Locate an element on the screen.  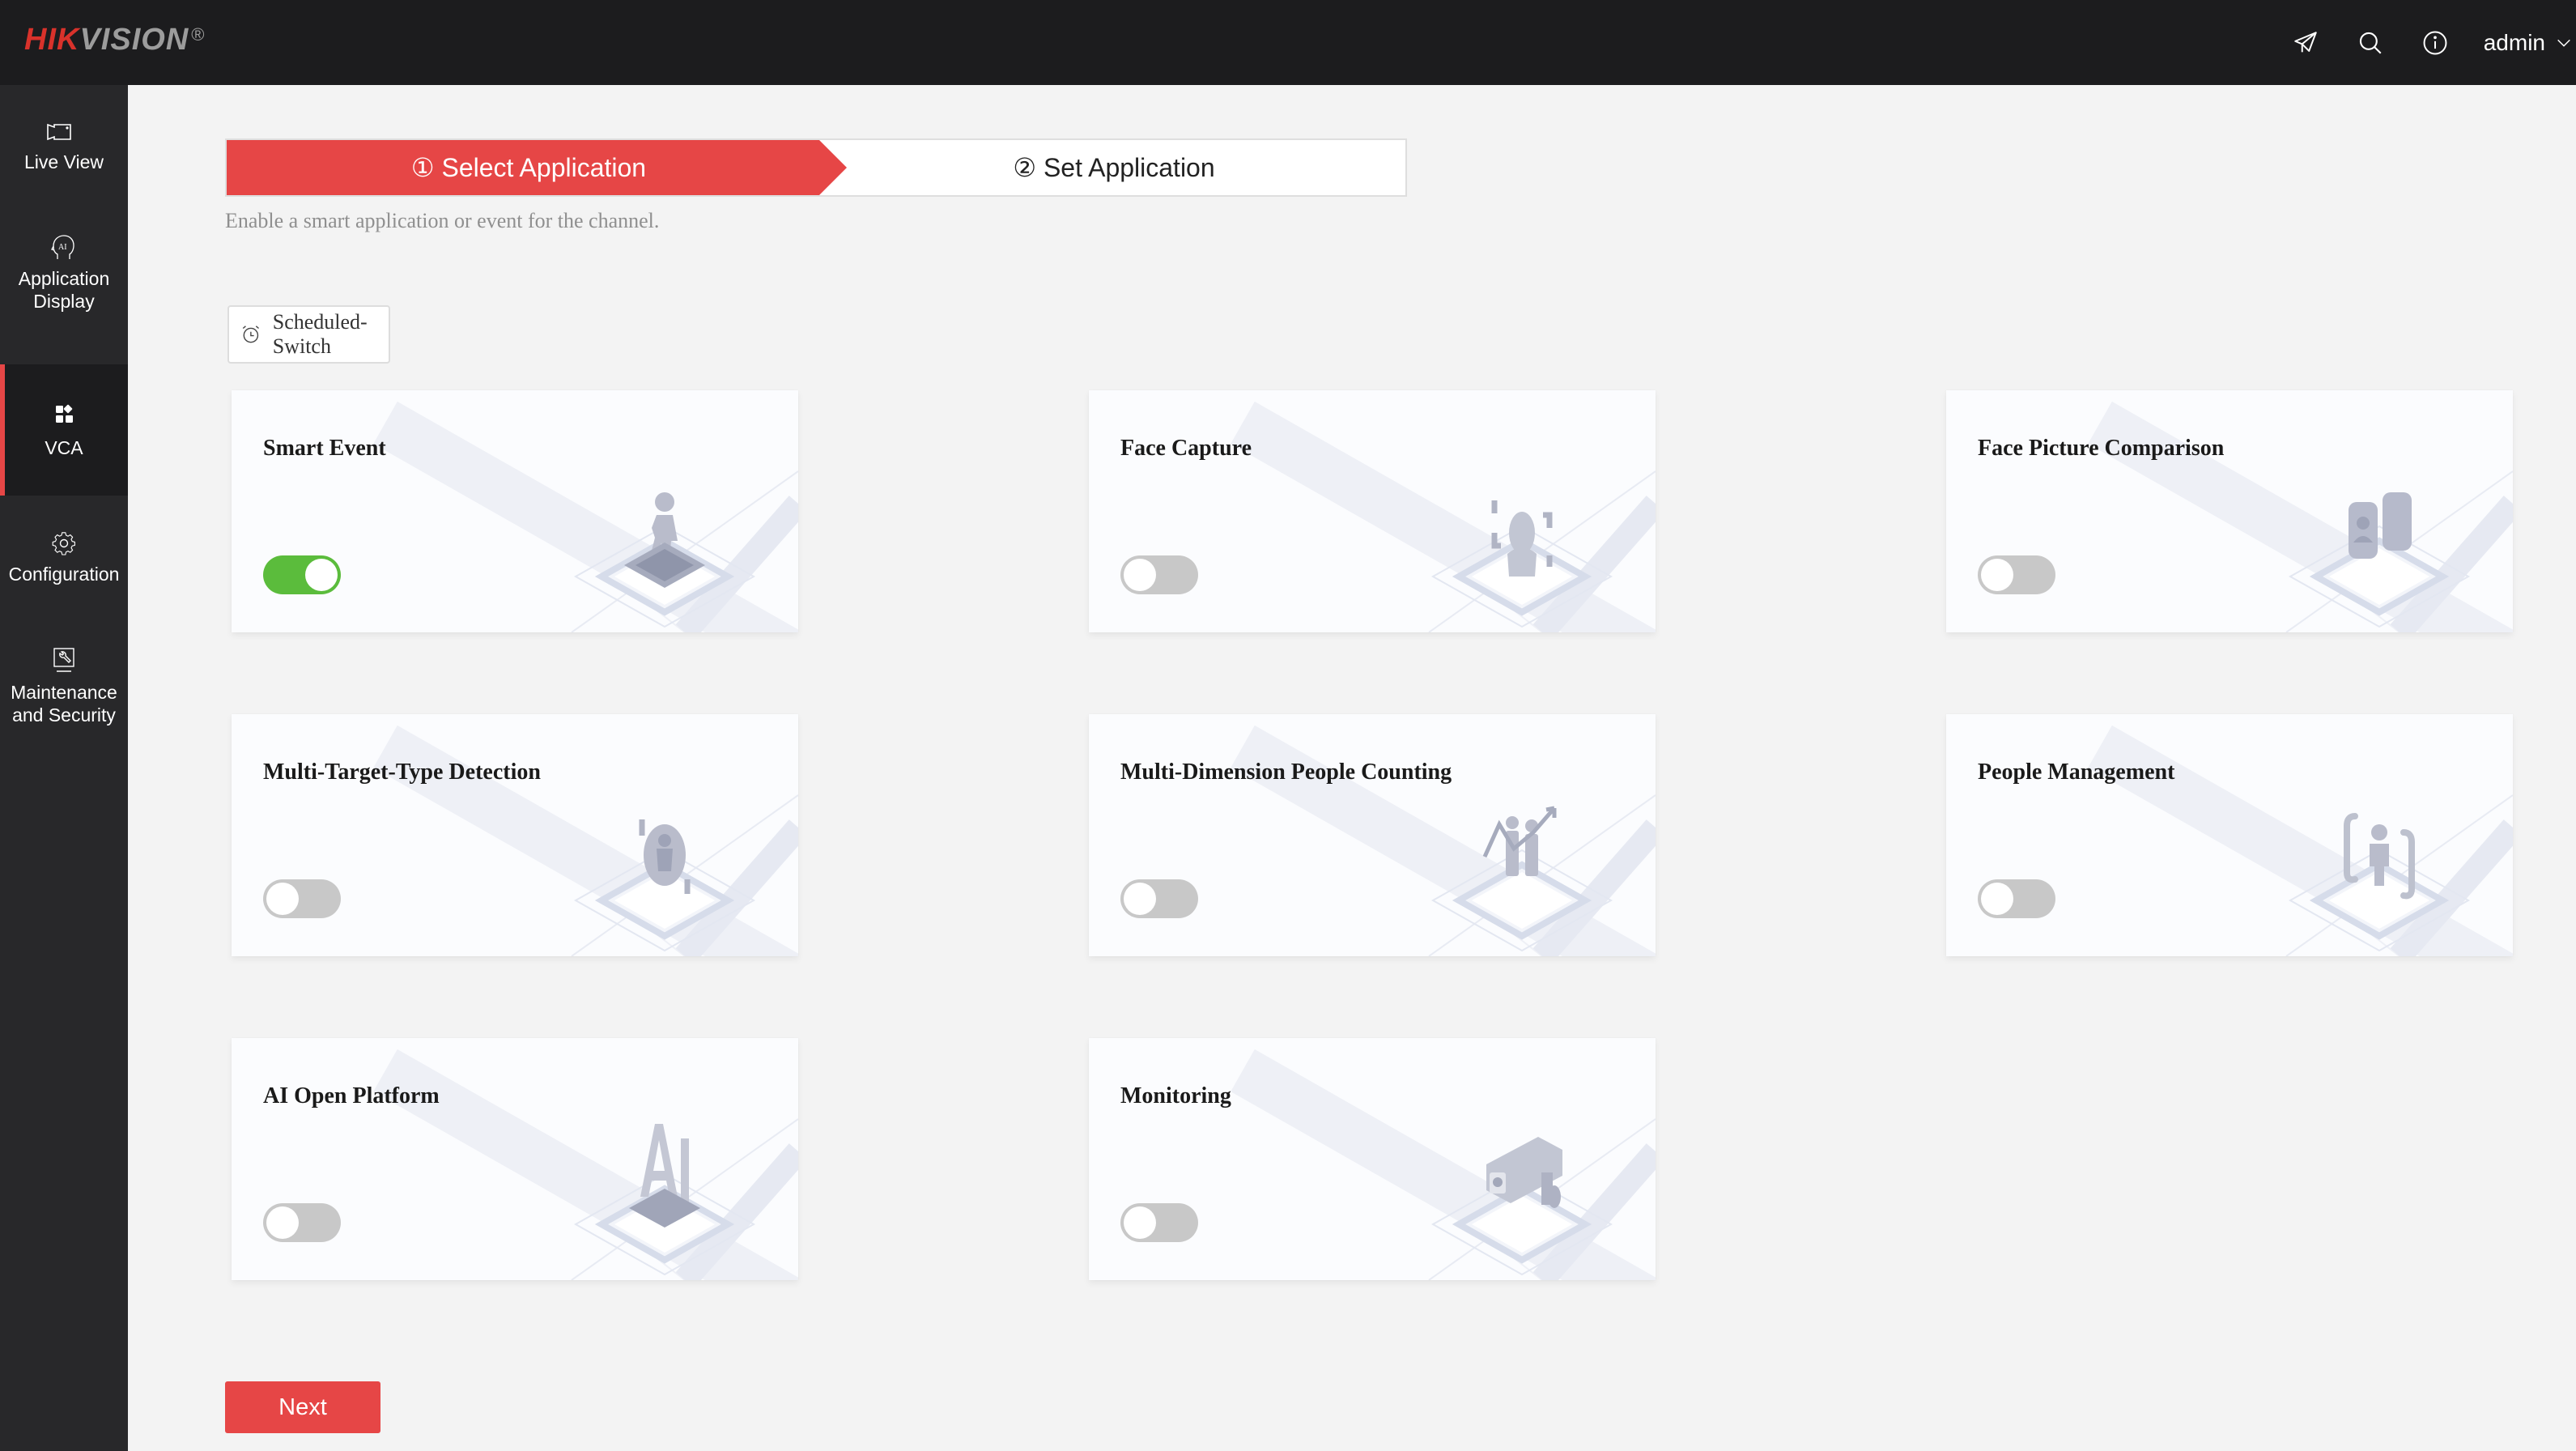
info-icon is located at coordinates (2435, 43).